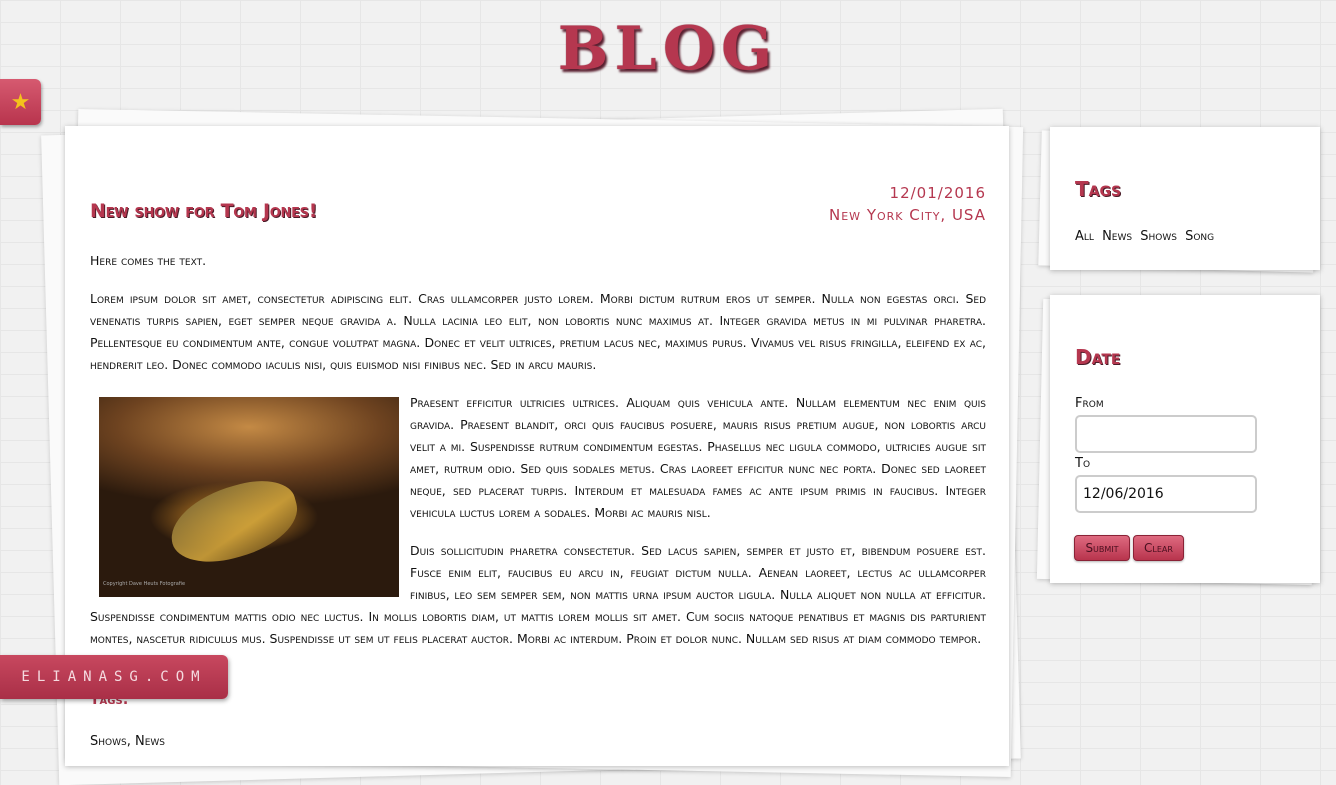 Image resolution: width=1336 pixels, height=785 pixels. What do you see at coordinates (234, 522) in the screenshot?
I see `leaf-photo` at bounding box center [234, 522].